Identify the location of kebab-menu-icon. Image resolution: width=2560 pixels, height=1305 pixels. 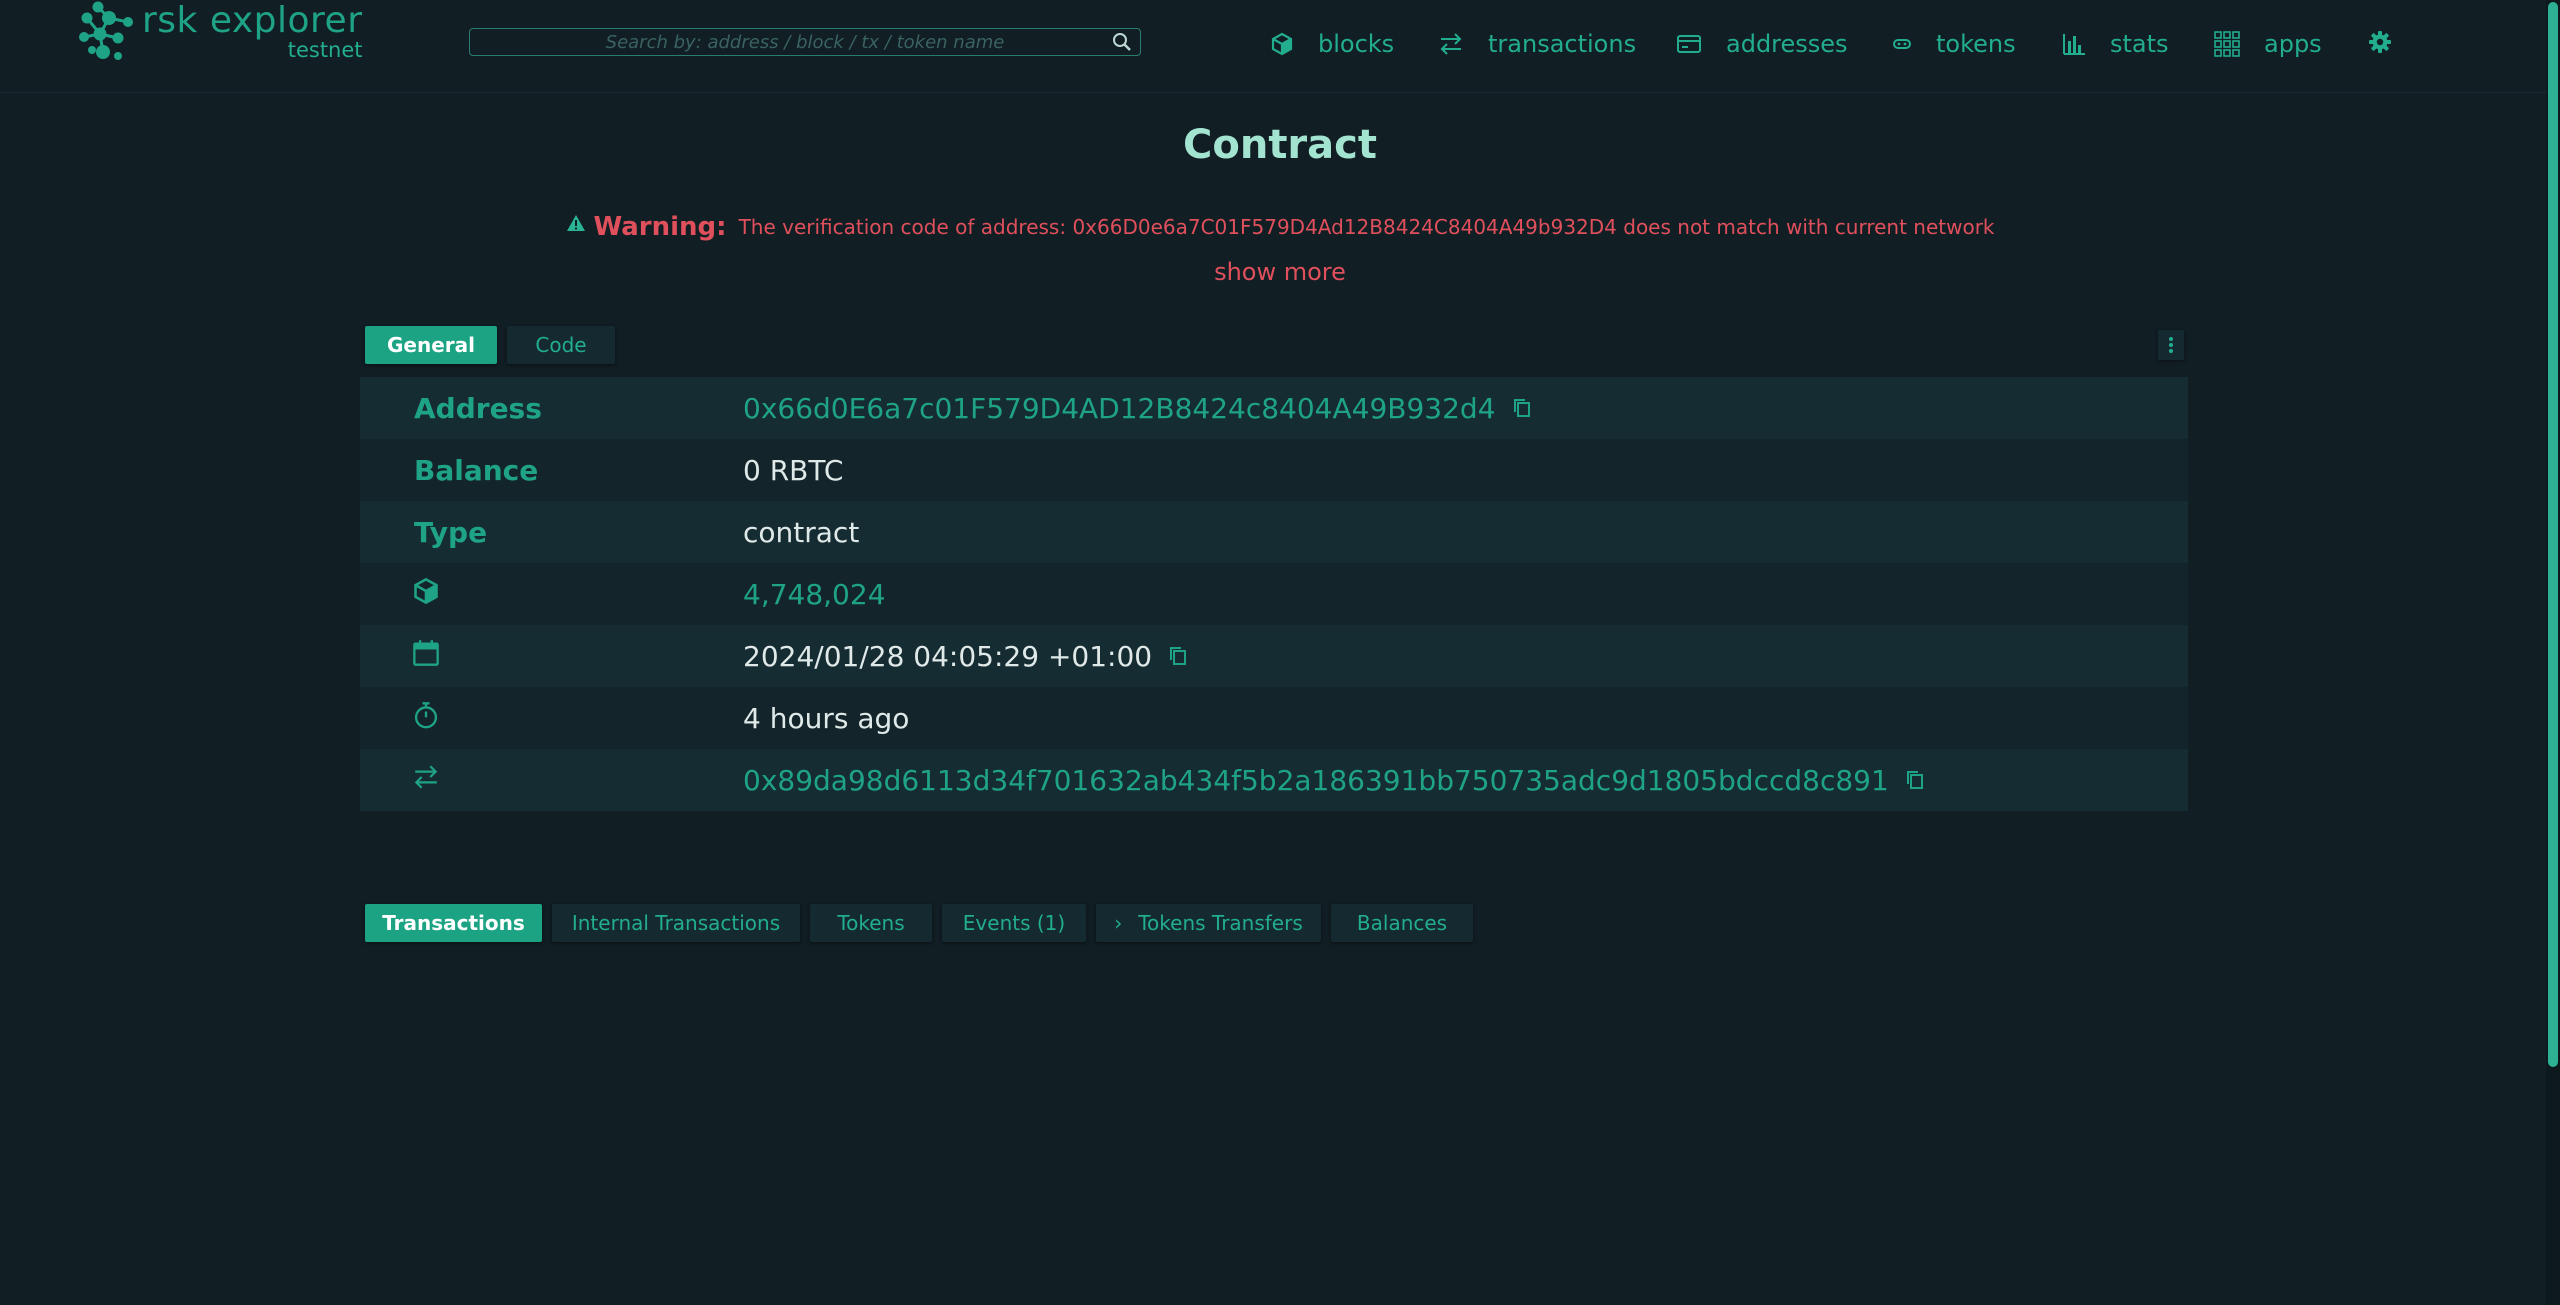
(2171, 345).